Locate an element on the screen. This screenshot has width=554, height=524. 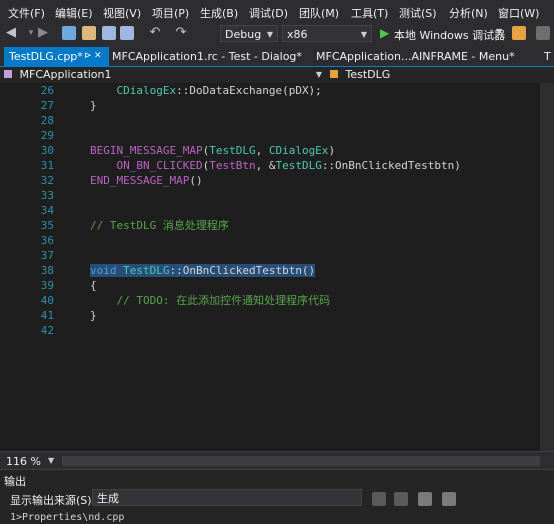
tab-label: TestDLG.cpp* is located at coordinates (46, 56).